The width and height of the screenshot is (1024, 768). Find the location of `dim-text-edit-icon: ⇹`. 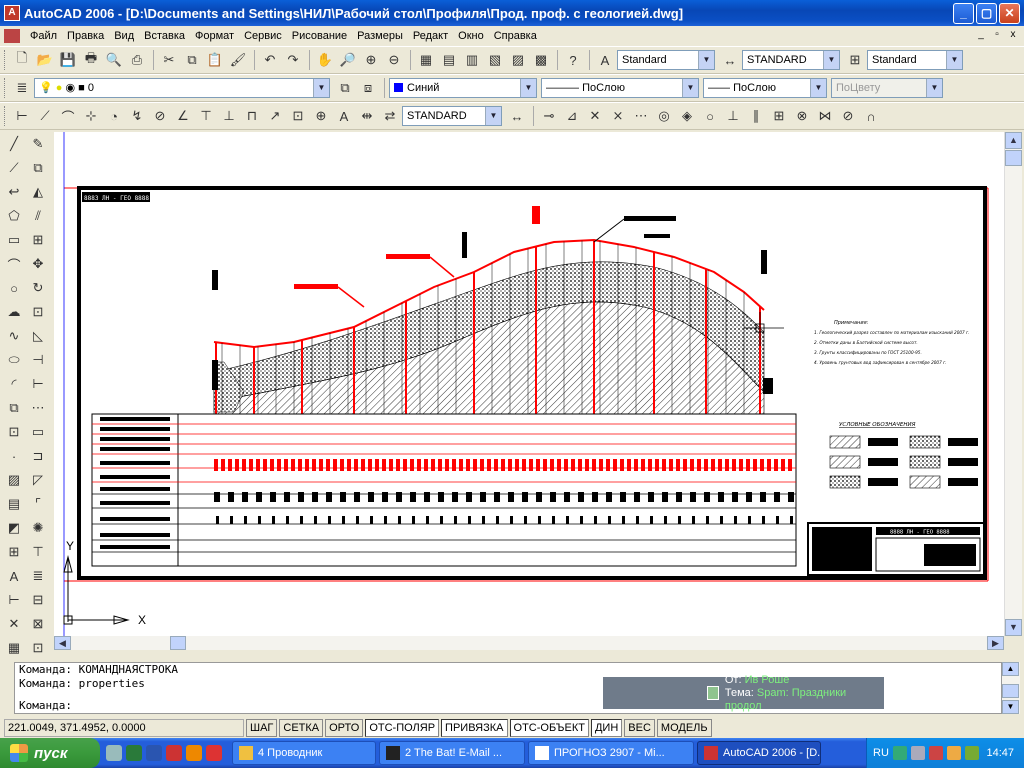

dim-text-edit-icon: ⇹ is located at coordinates (367, 116).